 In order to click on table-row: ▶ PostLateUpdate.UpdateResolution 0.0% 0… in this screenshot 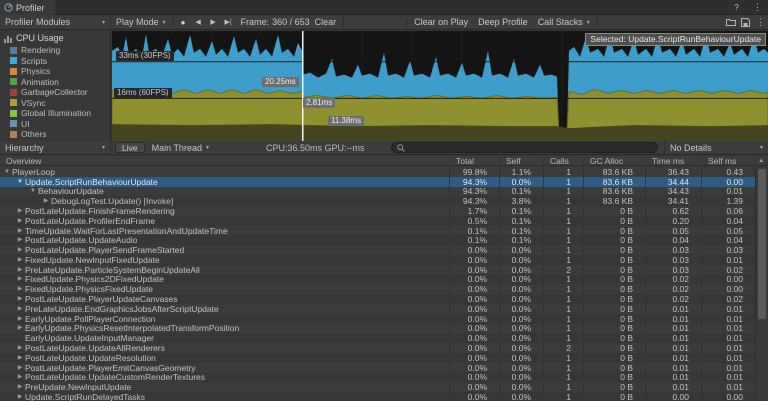, I will do `click(377, 357)`.